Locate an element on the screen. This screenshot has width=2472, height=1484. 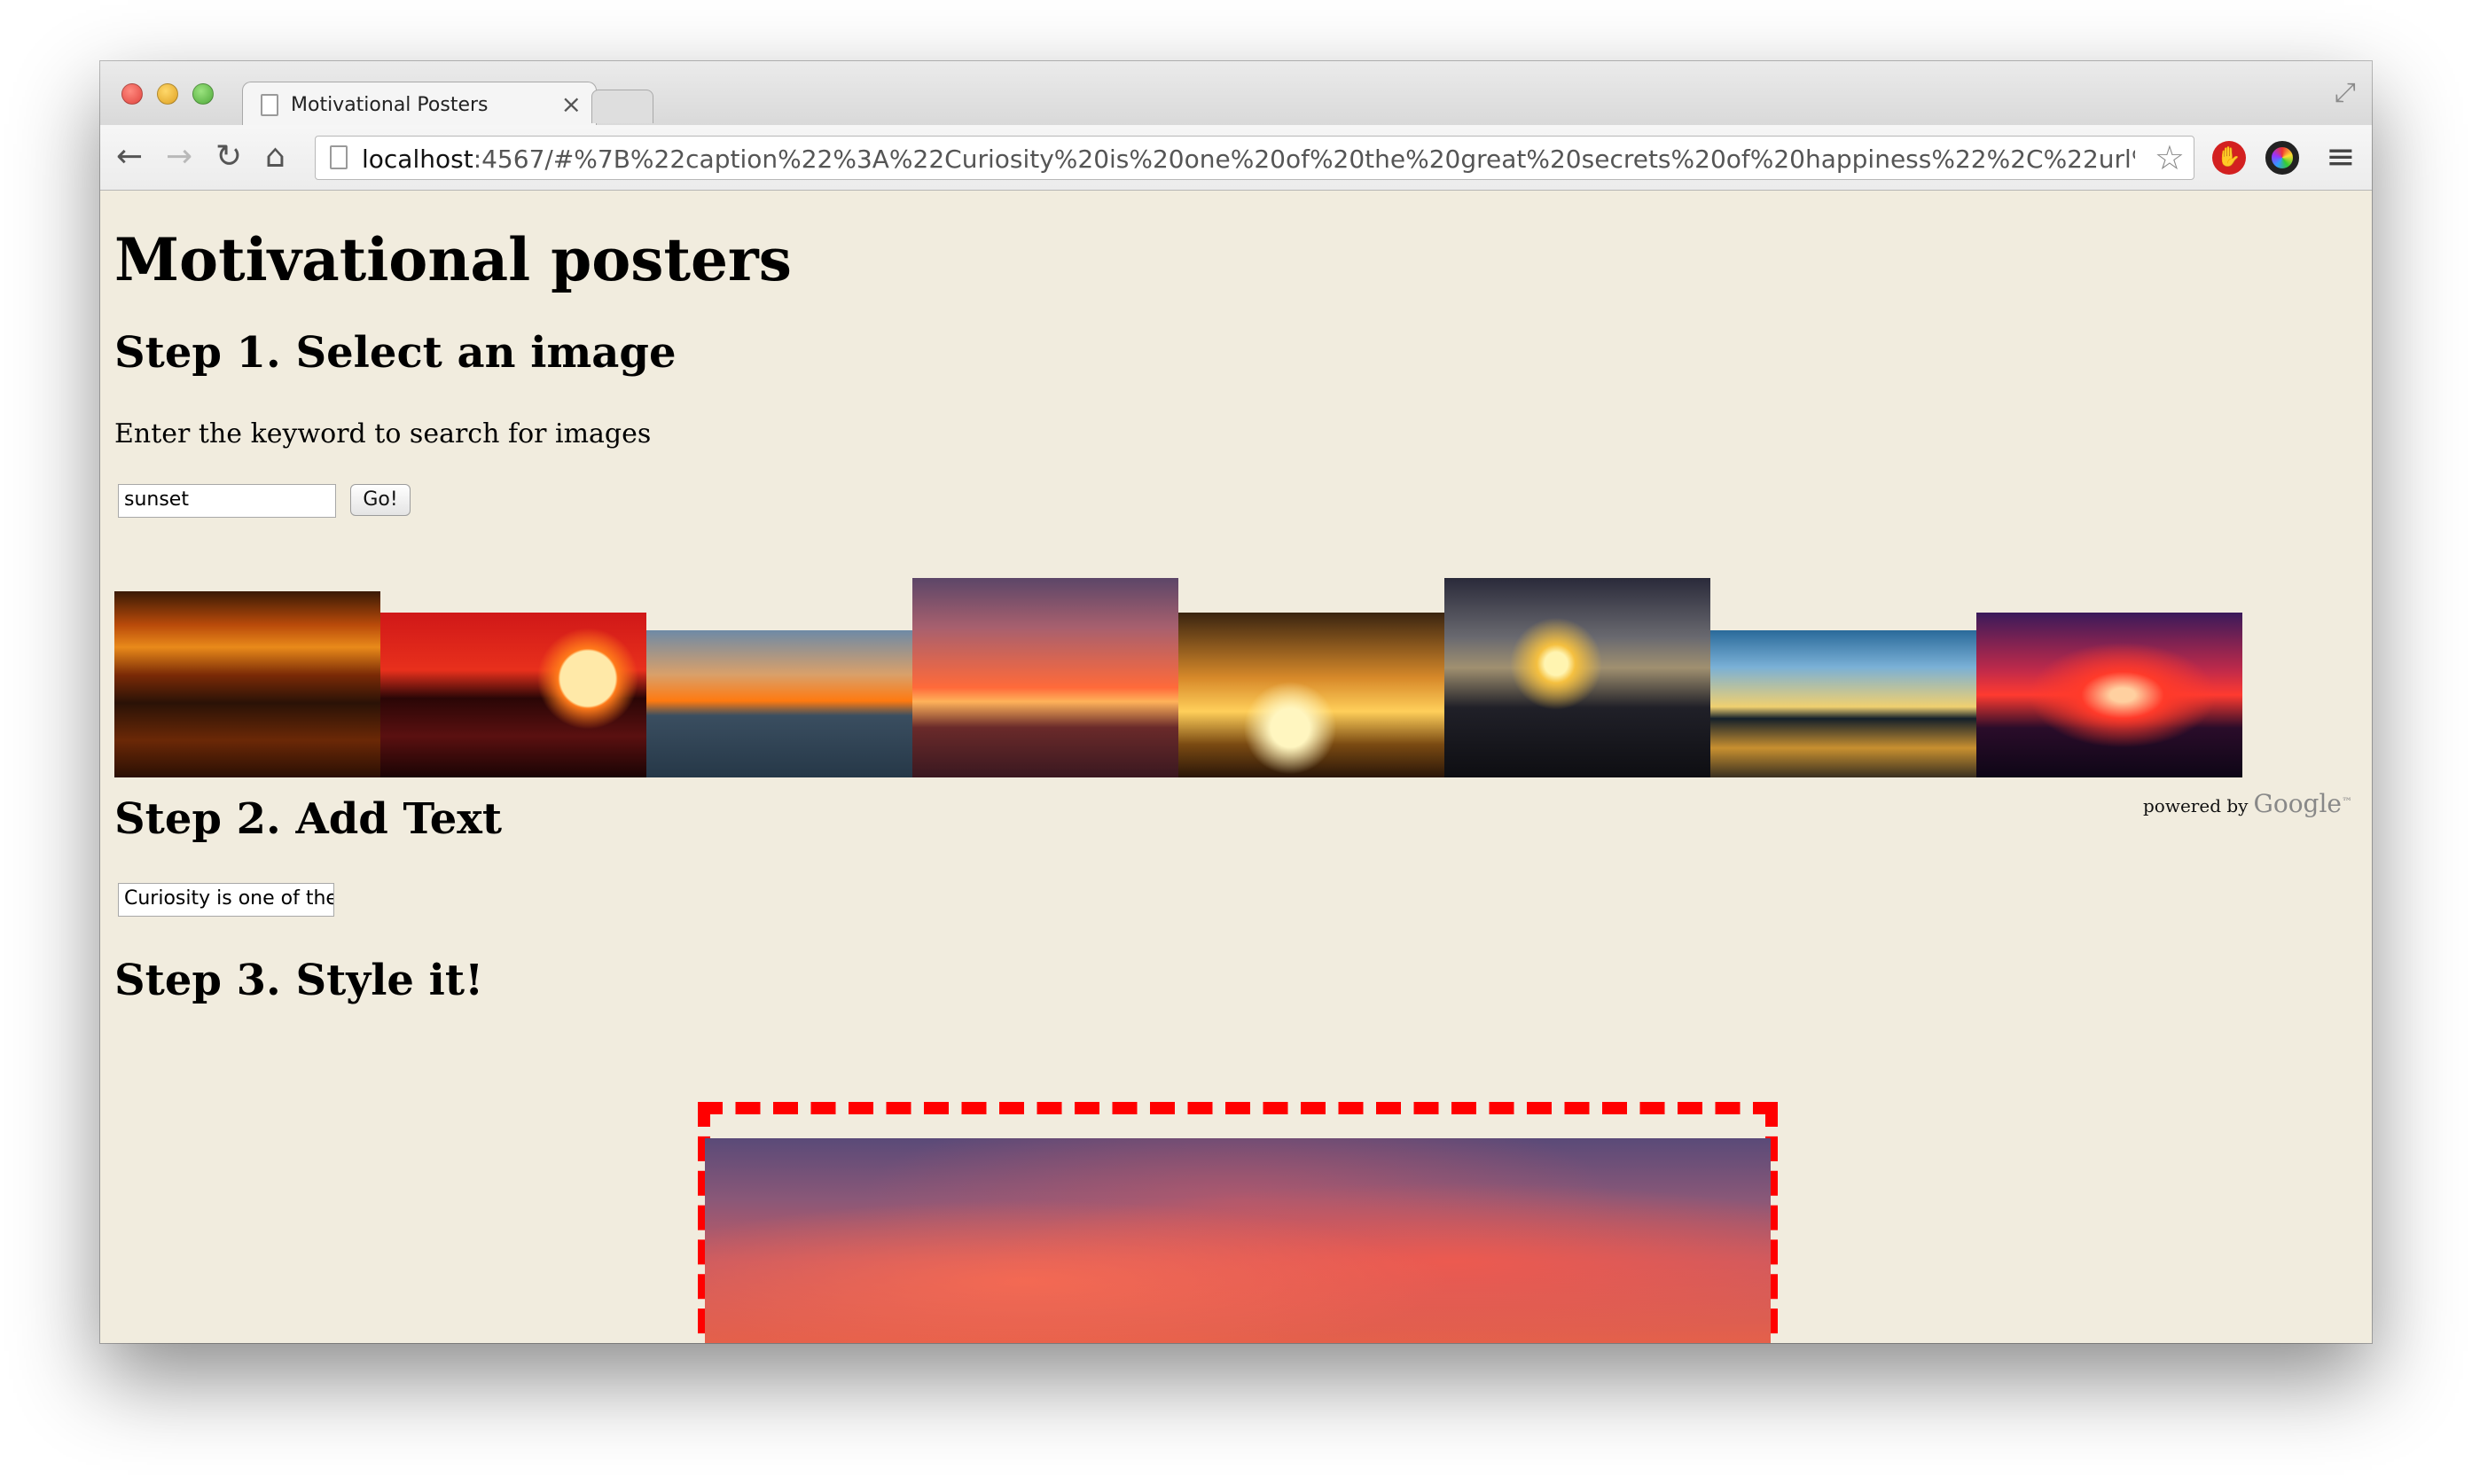
step3-heading: Step 3. Style it! is located at coordinates (299, 980).